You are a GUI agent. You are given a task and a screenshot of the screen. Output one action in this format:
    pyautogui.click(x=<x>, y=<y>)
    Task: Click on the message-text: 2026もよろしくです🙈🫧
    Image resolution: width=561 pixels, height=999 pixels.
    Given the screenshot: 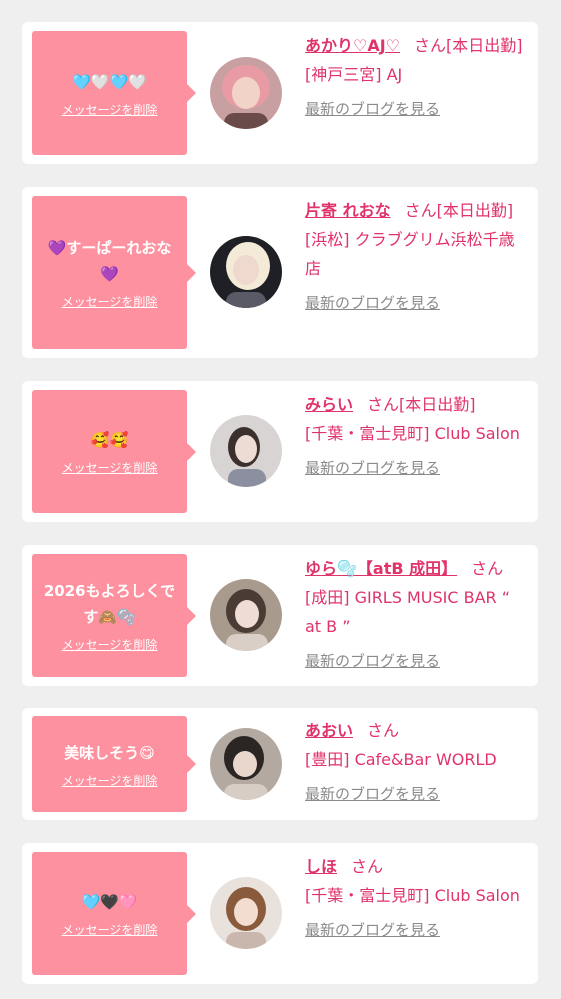 What is the action you would take?
    pyautogui.click(x=109, y=604)
    